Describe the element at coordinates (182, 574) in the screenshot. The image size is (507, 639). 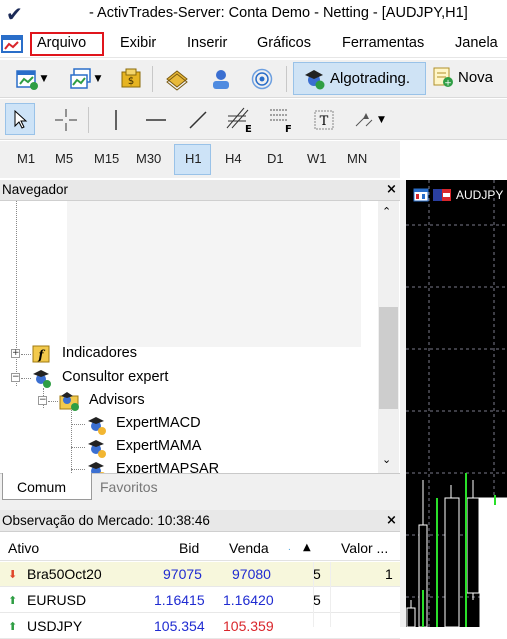
I see `row-bid: 97075` at that location.